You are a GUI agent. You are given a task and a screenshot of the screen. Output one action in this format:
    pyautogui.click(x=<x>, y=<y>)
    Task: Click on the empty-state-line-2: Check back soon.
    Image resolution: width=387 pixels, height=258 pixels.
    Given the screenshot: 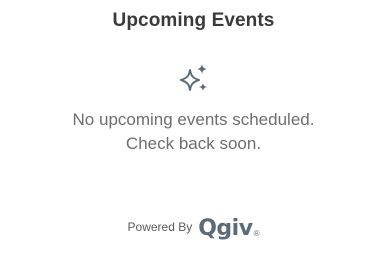 What is the action you would take?
    pyautogui.click(x=193, y=143)
    